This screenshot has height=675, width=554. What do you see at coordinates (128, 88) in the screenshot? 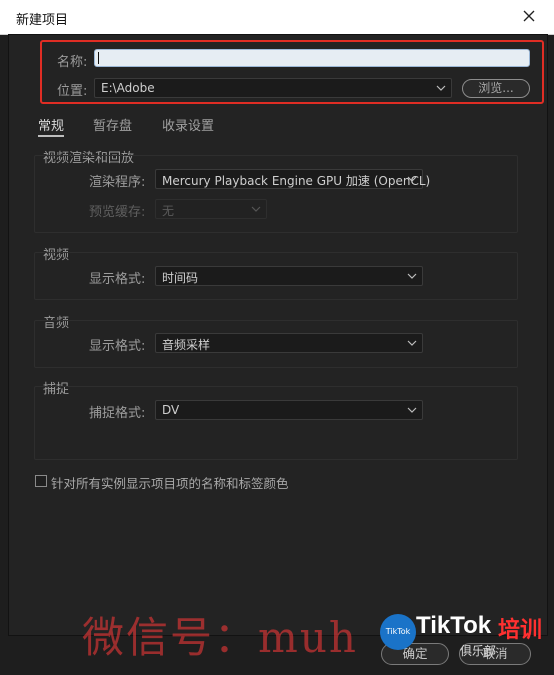
I see `location-value: E:\Adobe` at bounding box center [128, 88].